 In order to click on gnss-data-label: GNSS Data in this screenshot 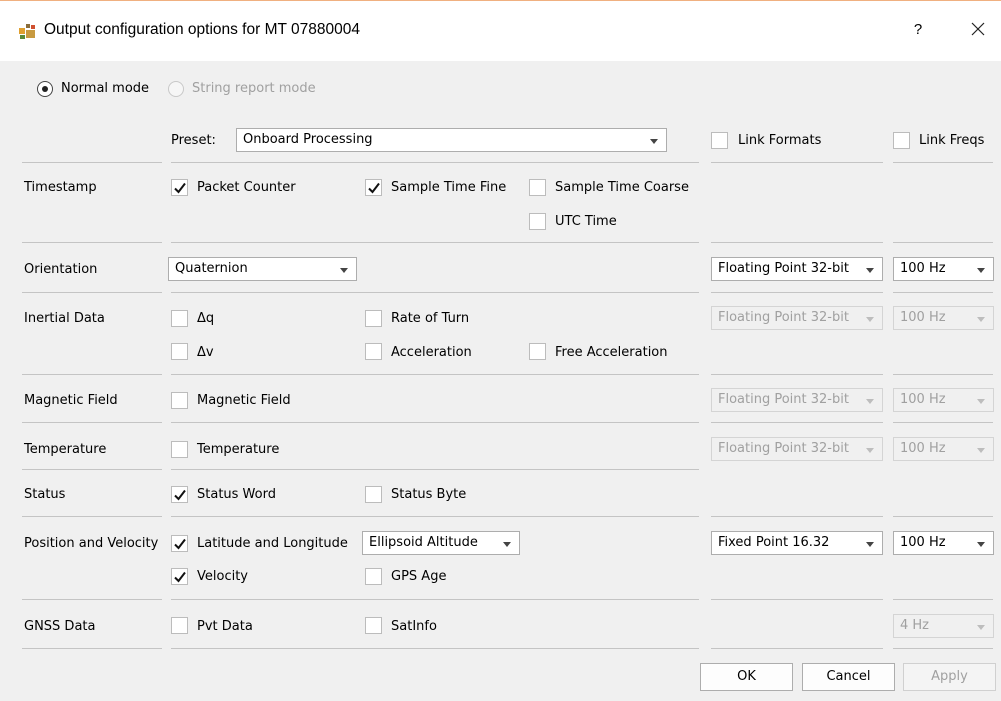, I will do `click(60, 626)`.